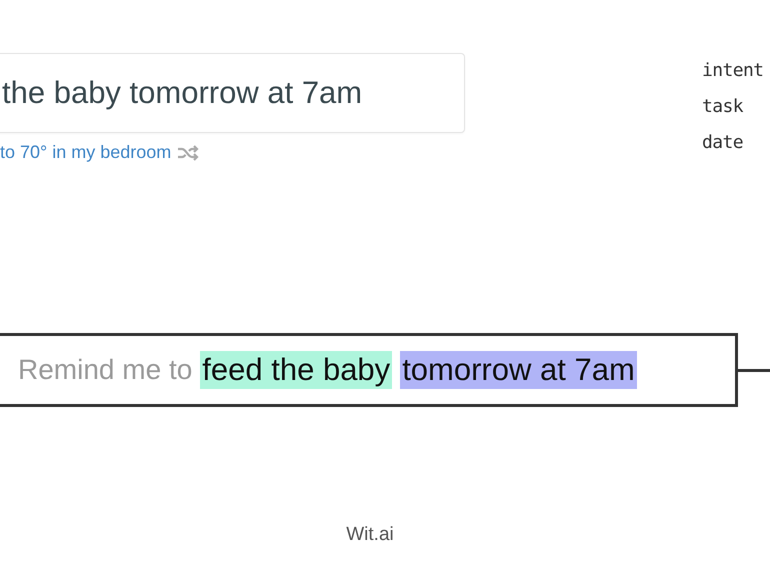 The width and height of the screenshot is (770, 578). I want to click on entity-label: date, so click(723, 143).